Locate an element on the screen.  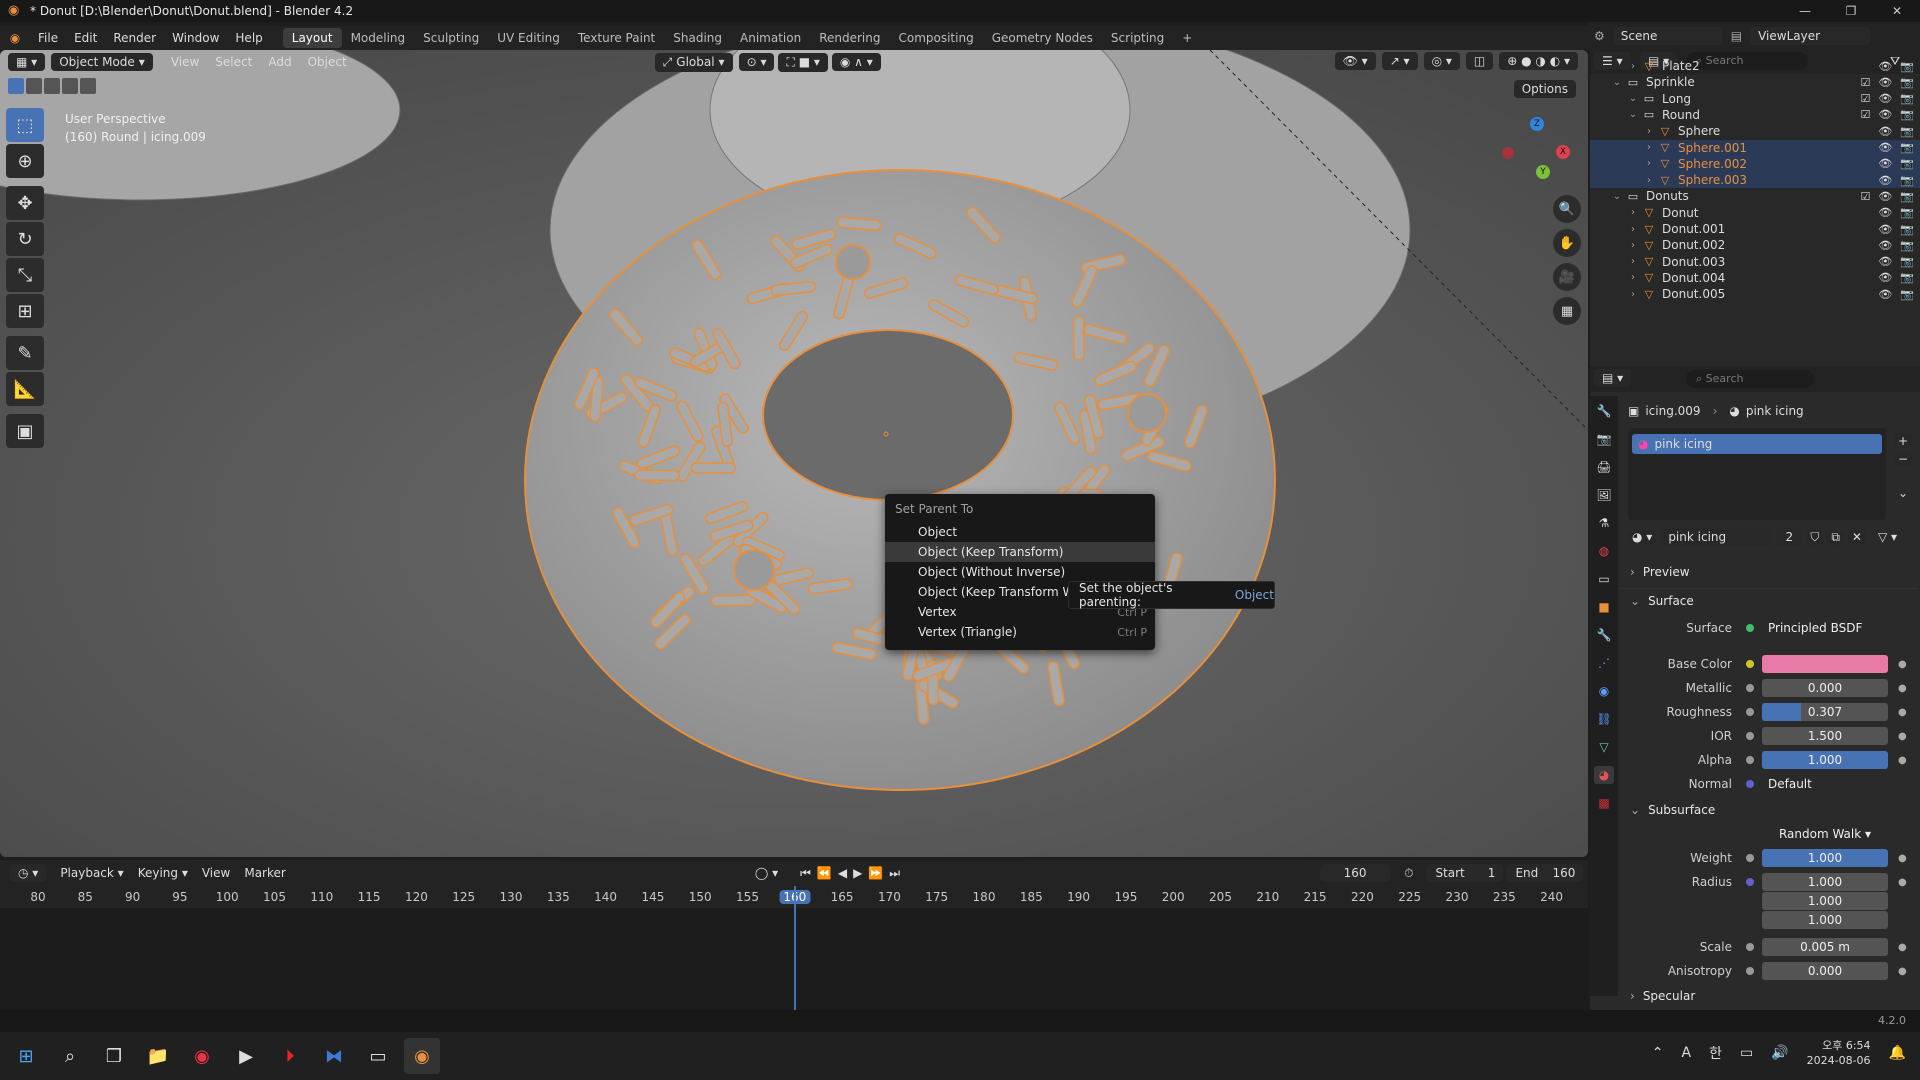
pan-hand-icon: ✋ is located at coordinates (1567, 243).